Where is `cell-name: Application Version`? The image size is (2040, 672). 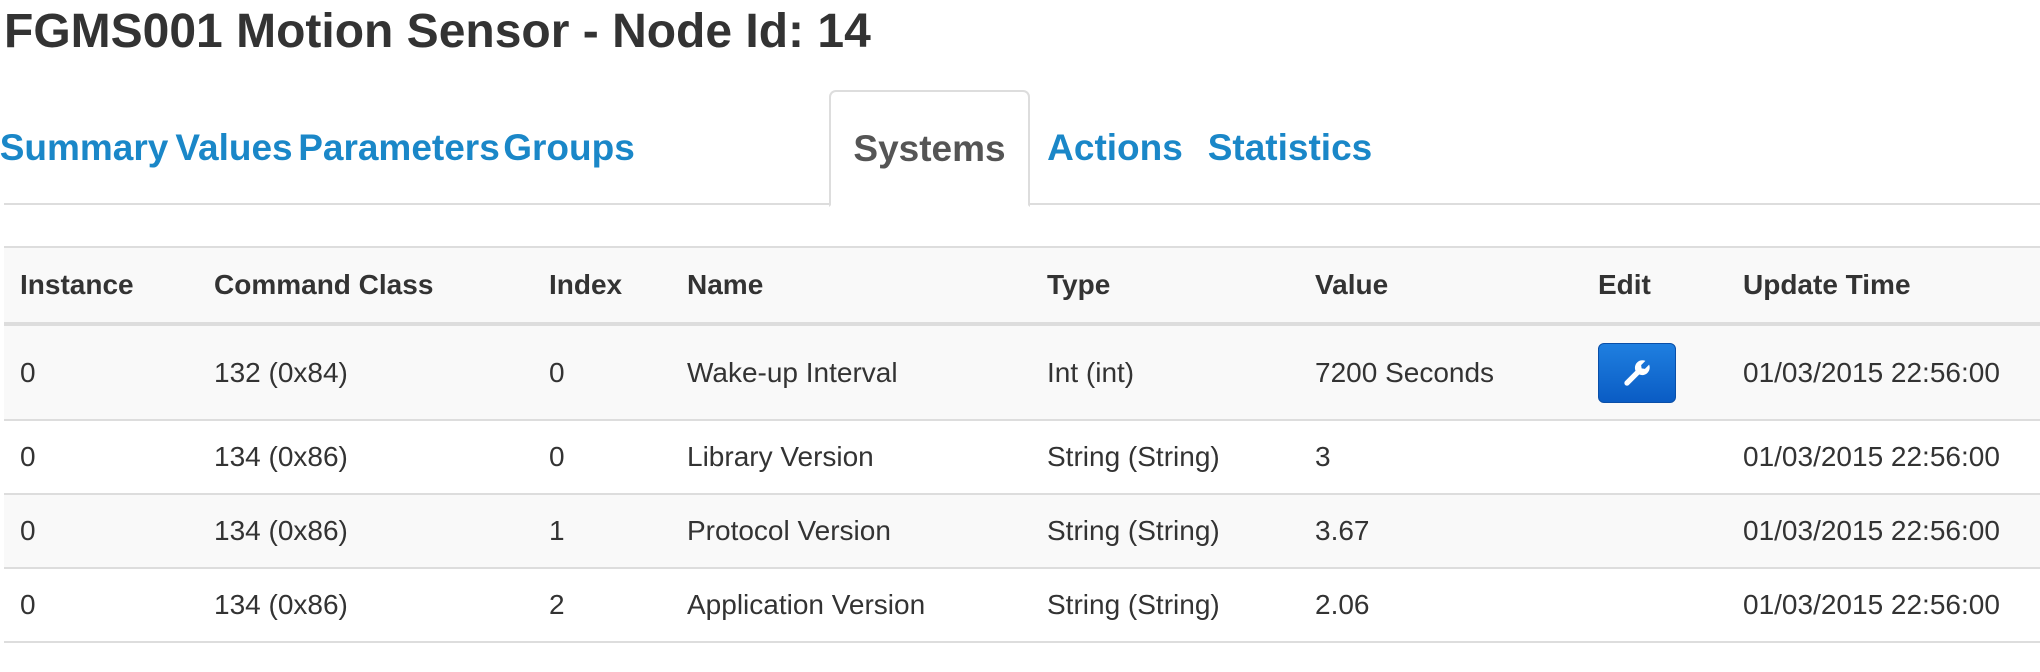
cell-name: Application Version is located at coordinates (851, 605).